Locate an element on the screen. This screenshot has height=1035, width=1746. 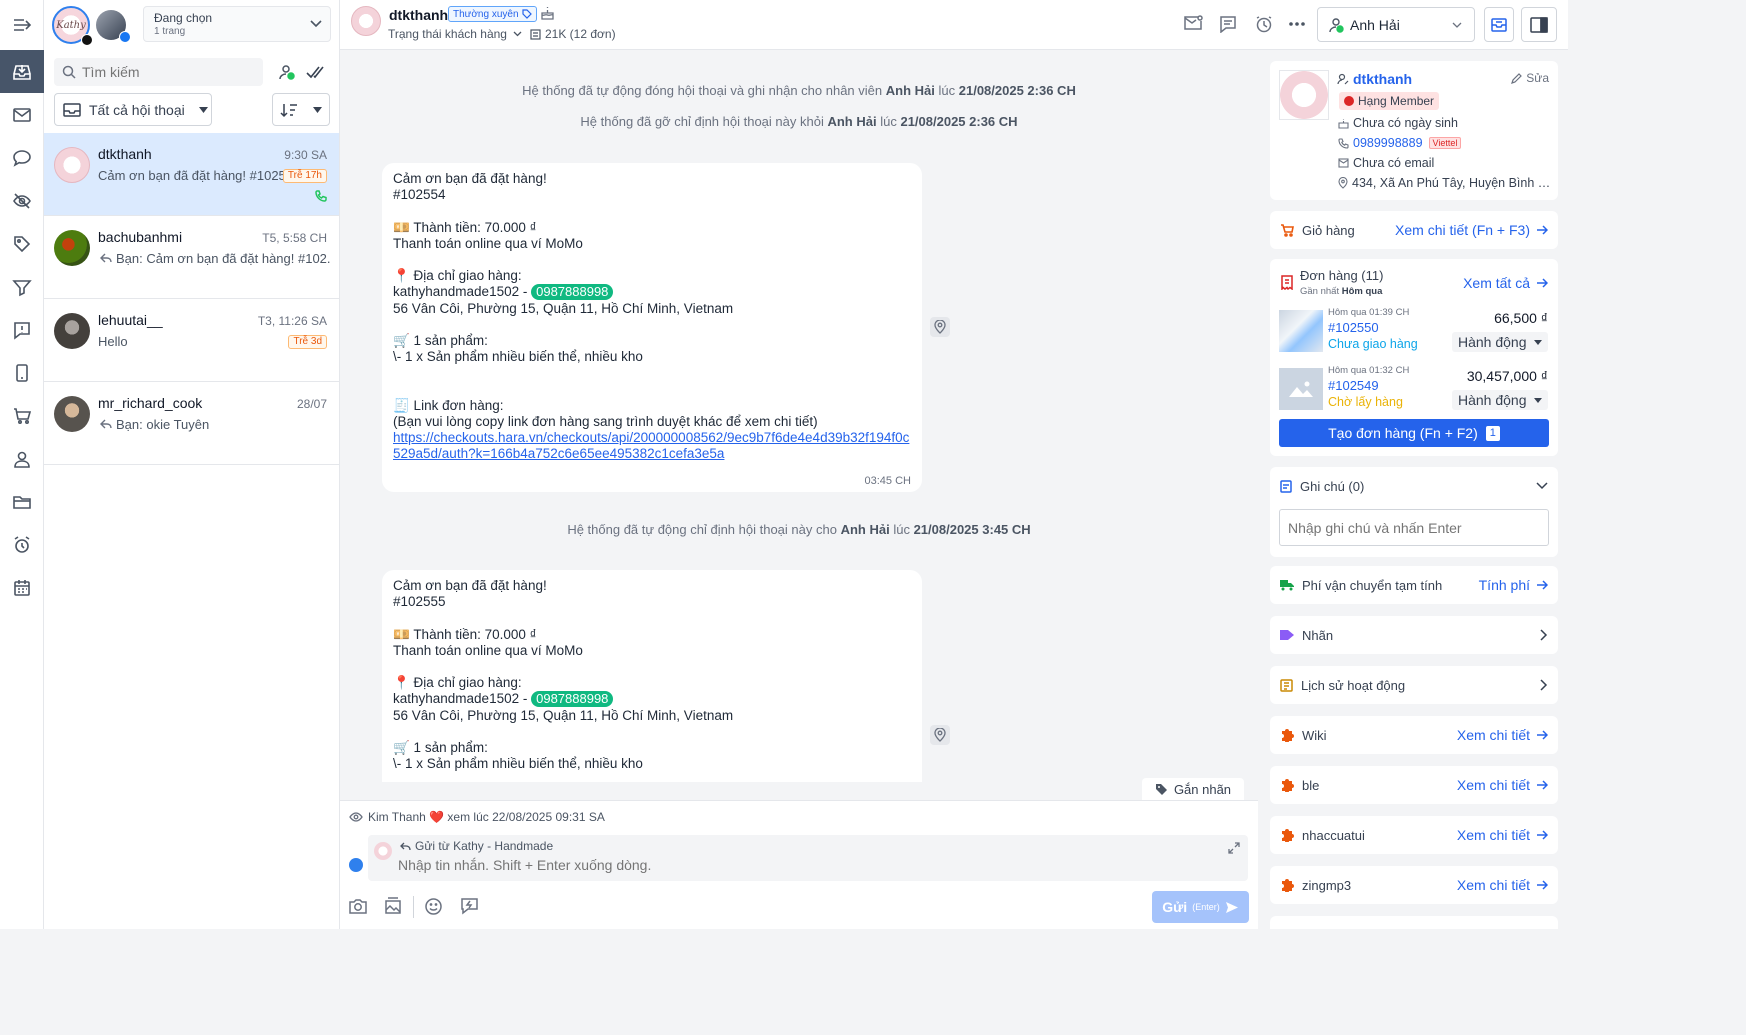
sort-icon is located at coordinates (289, 110).